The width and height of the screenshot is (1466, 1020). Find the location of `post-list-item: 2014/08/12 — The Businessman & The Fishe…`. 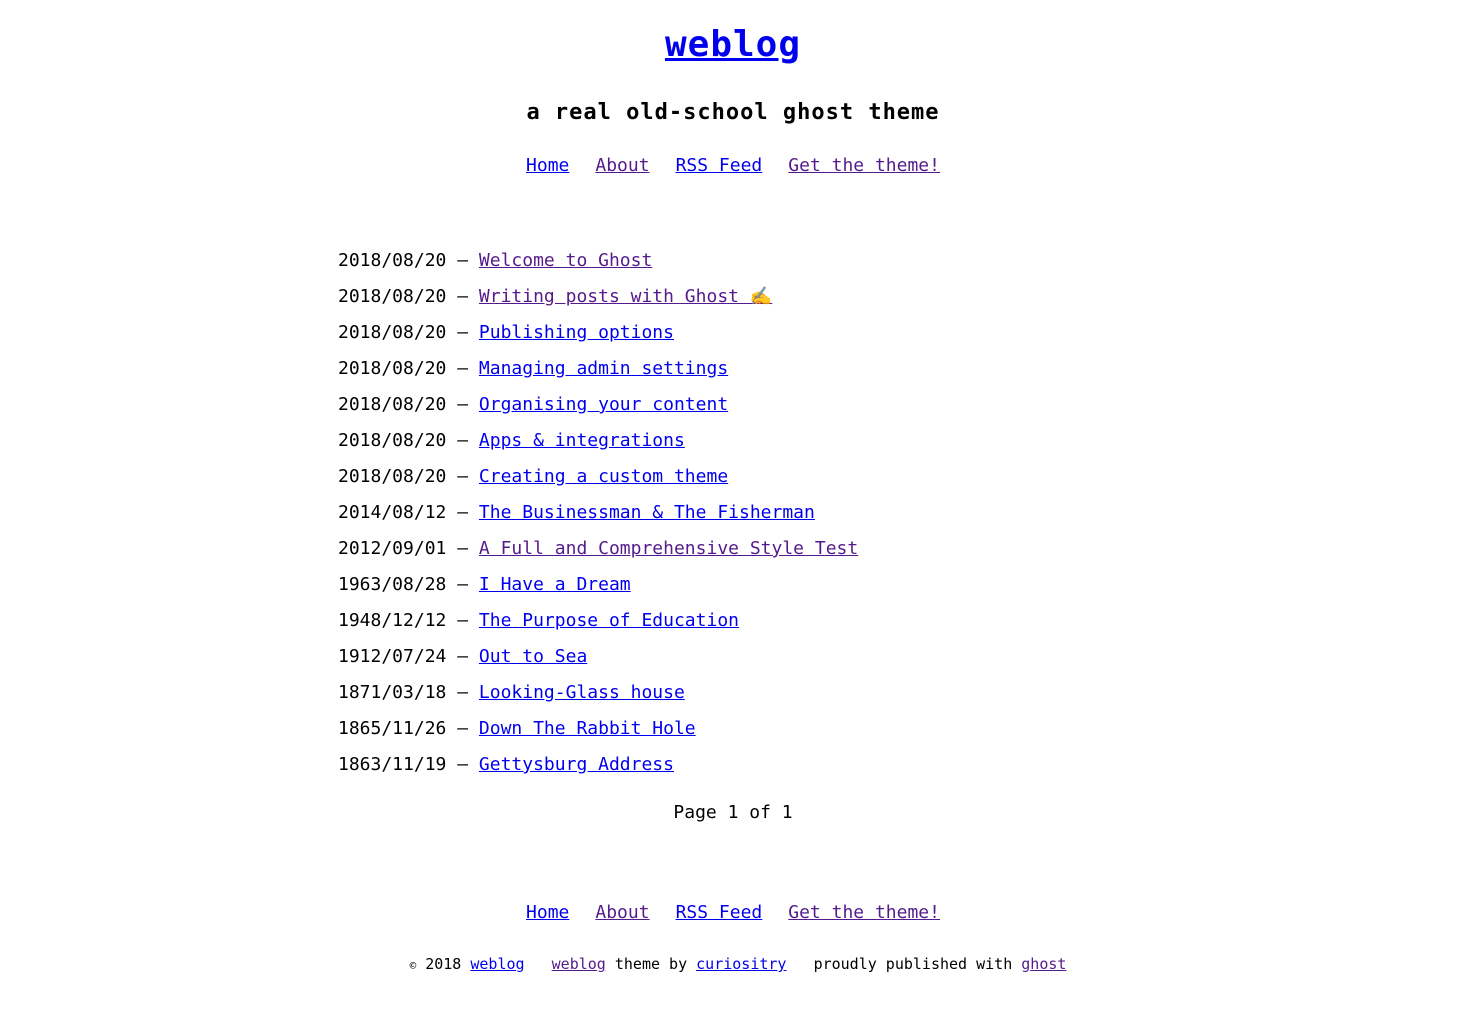

post-list-item: 2014/08/12 — The Businessman & The Fishe… is located at coordinates (598, 516).